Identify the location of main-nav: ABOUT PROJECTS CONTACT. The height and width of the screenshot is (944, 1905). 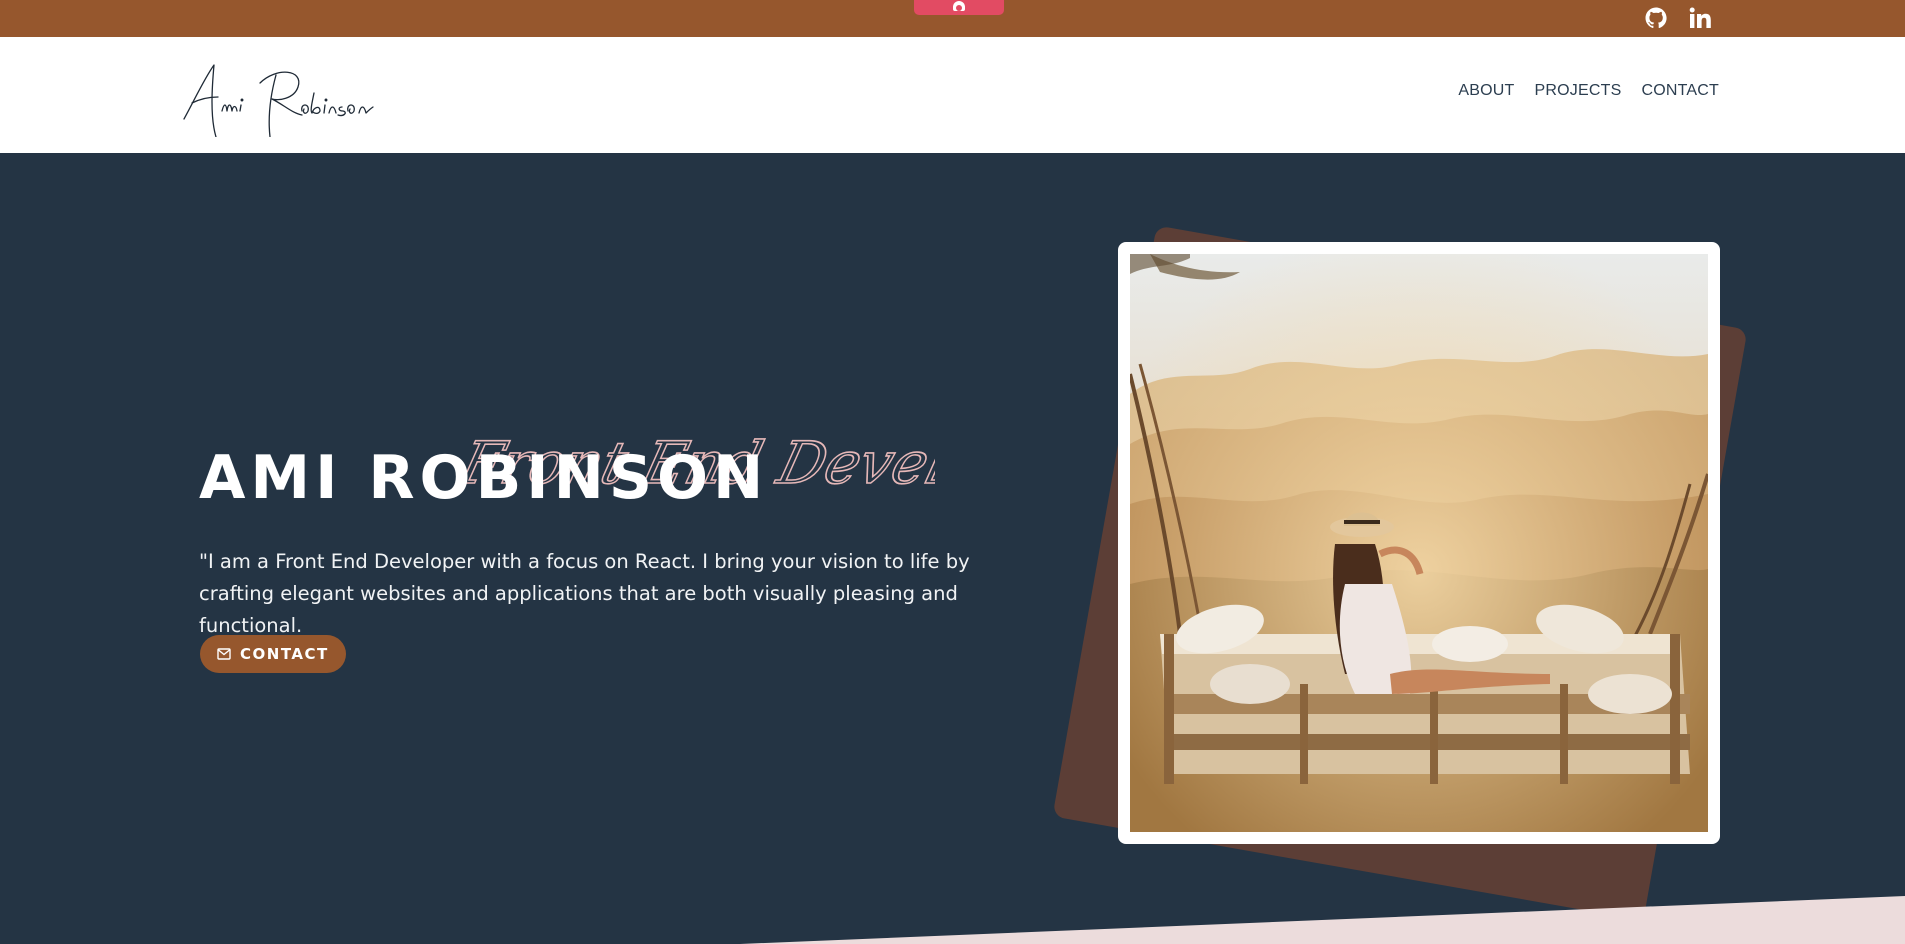
(1588, 91).